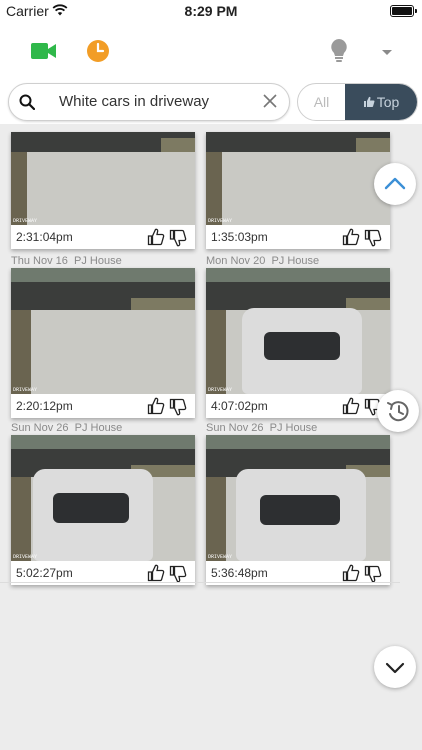 The height and width of the screenshot is (750, 422). I want to click on battery-icon, so click(403, 11).